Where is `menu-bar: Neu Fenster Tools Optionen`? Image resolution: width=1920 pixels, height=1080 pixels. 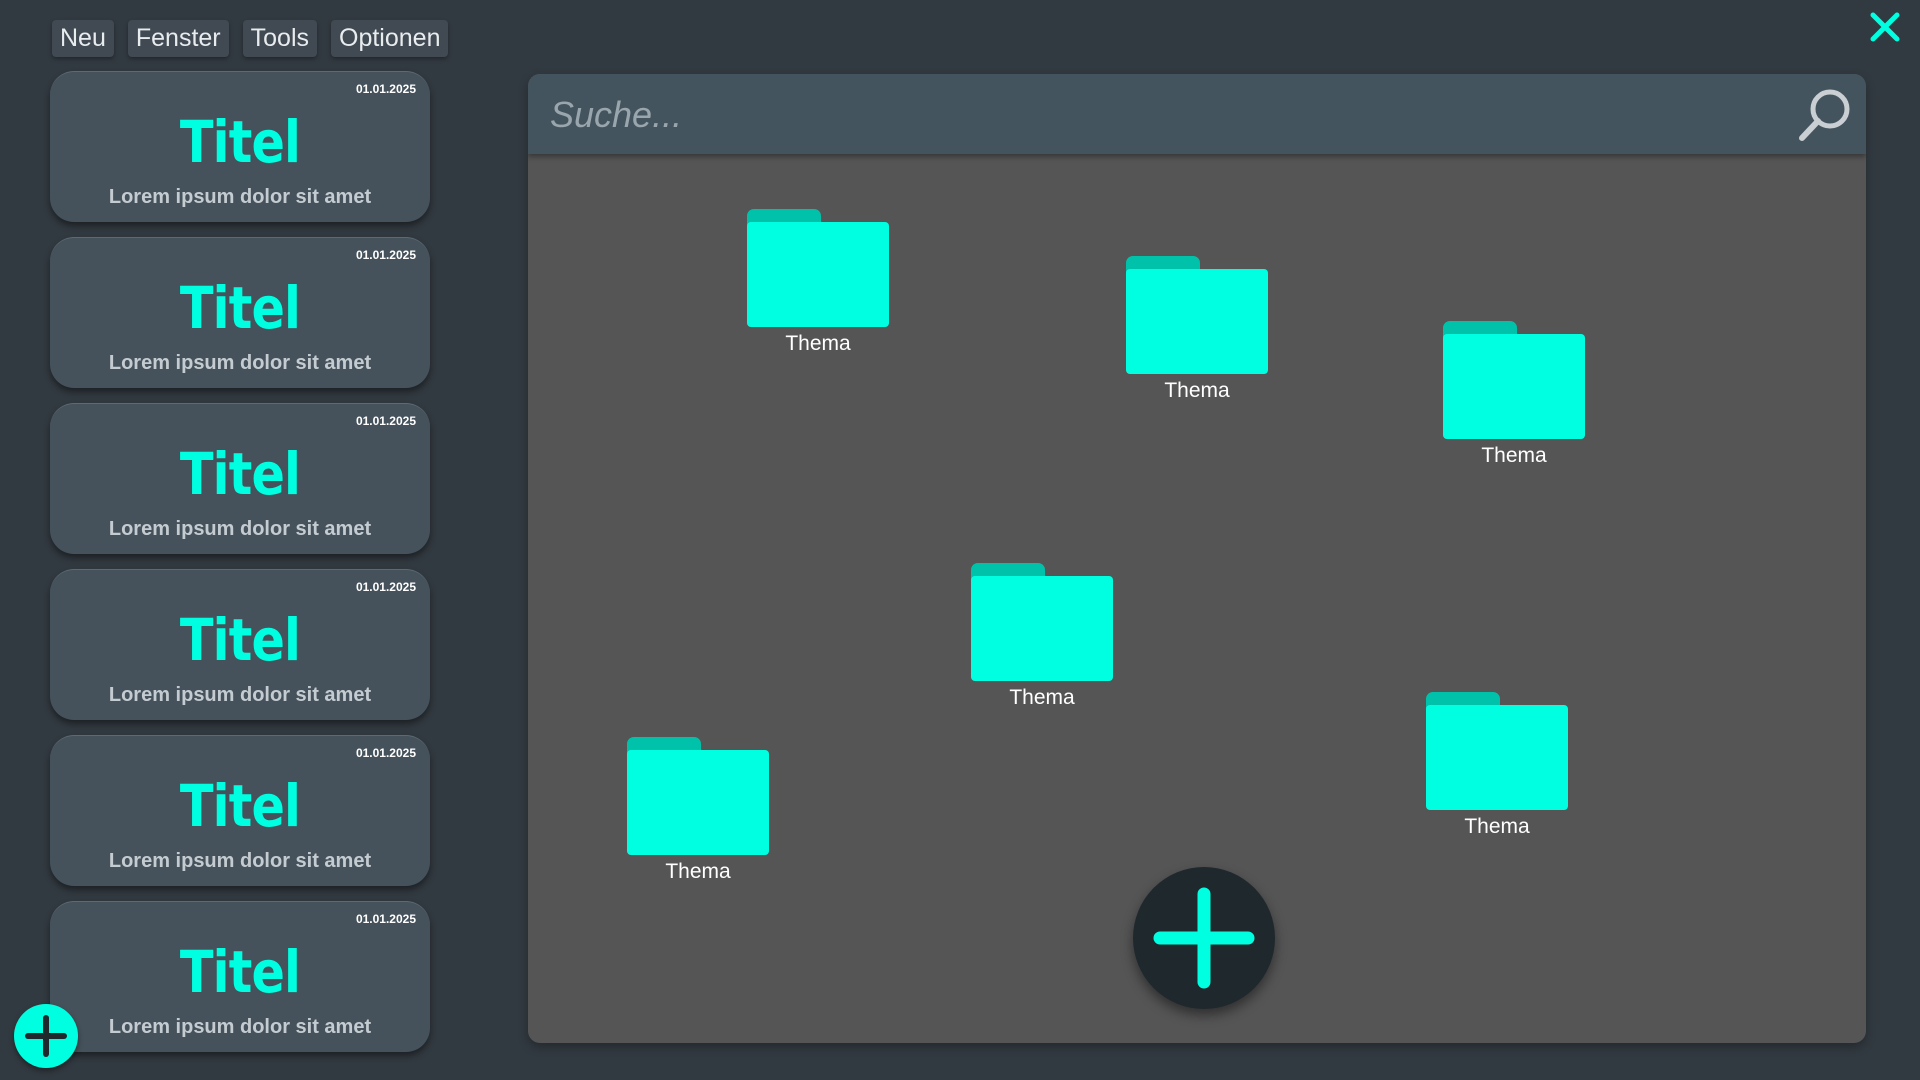 menu-bar: Neu Fenster Tools Optionen is located at coordinates (250, 38).